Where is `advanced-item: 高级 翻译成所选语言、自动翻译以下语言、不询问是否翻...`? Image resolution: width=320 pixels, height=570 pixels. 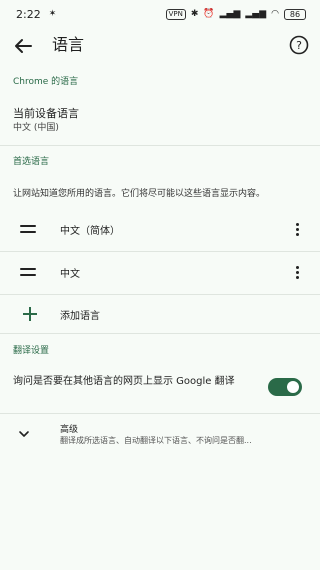
advanced-item: 高级 翻译成所选语言、自动翻译以下语言、不询问是否翻... is located at coordinates (160, 435).